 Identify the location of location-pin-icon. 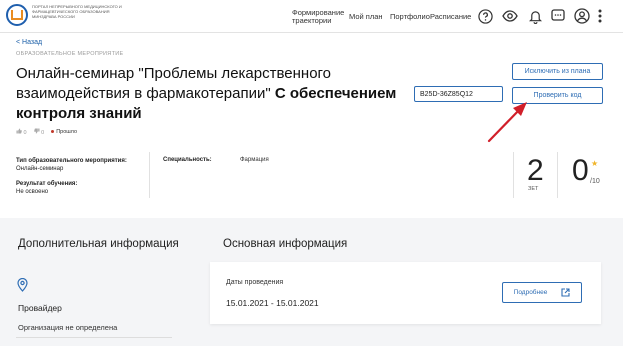
(22, 287).